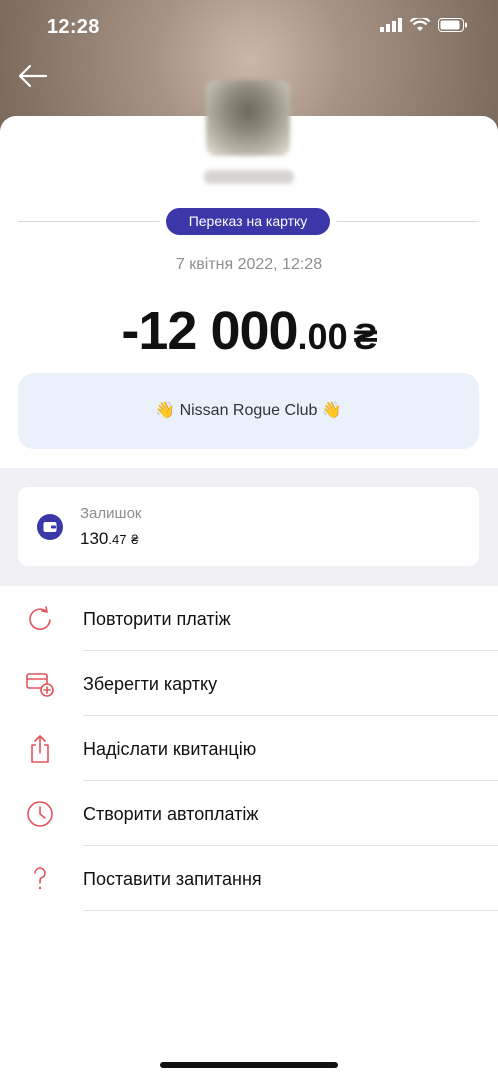 The image size is (498, 1076). I want to click on repeat-icon, so click(40, 618).